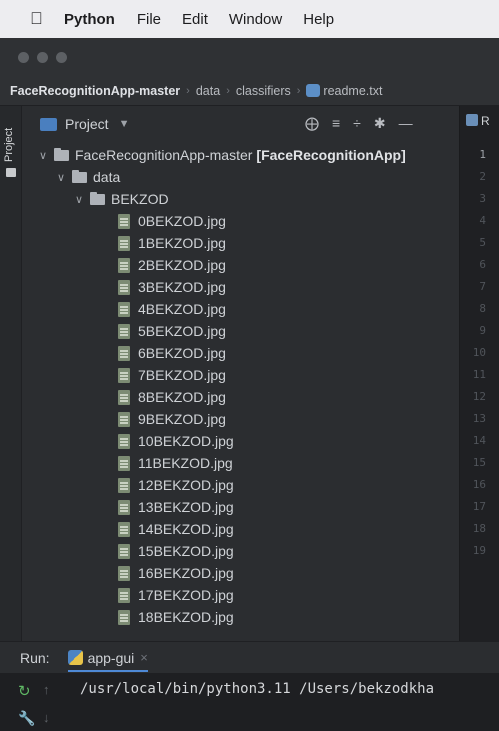 Image resolution: width=499 pixels, height=731 pixels. What do you see at coordinates (240, 221) in the screenshot?
I see `tree-item-file: 0BEKZOD.jpg` at bounding box center [240, 221].